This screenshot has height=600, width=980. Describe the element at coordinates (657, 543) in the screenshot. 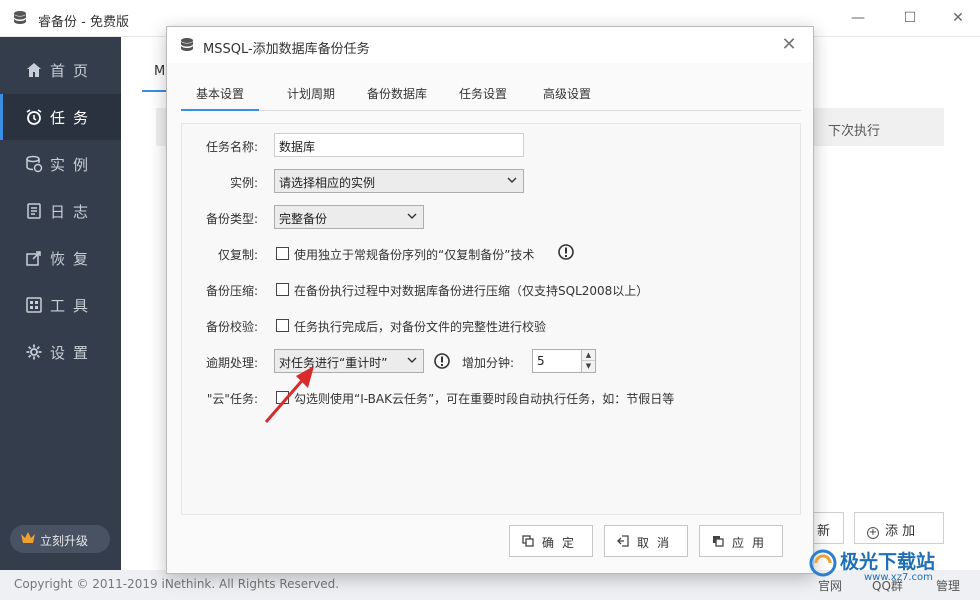

I see `cancel-label: 取消` at that location.